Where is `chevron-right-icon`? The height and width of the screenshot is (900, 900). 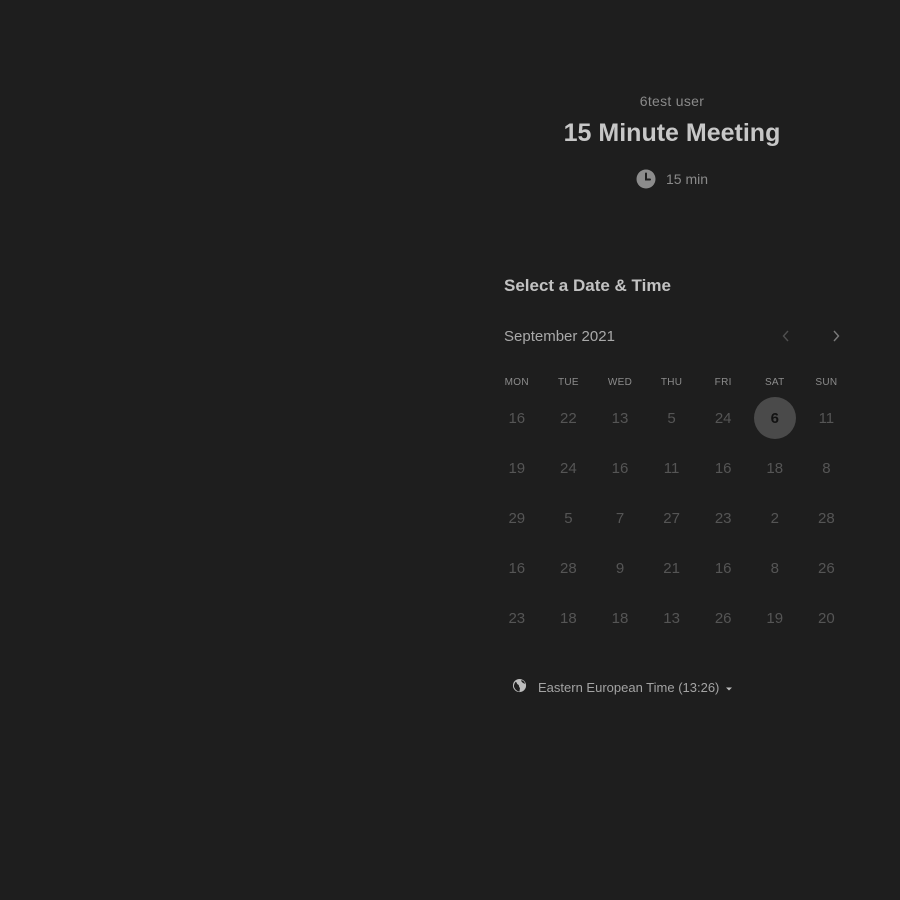
chevron-right-icon is located at coordinates (836, 338).